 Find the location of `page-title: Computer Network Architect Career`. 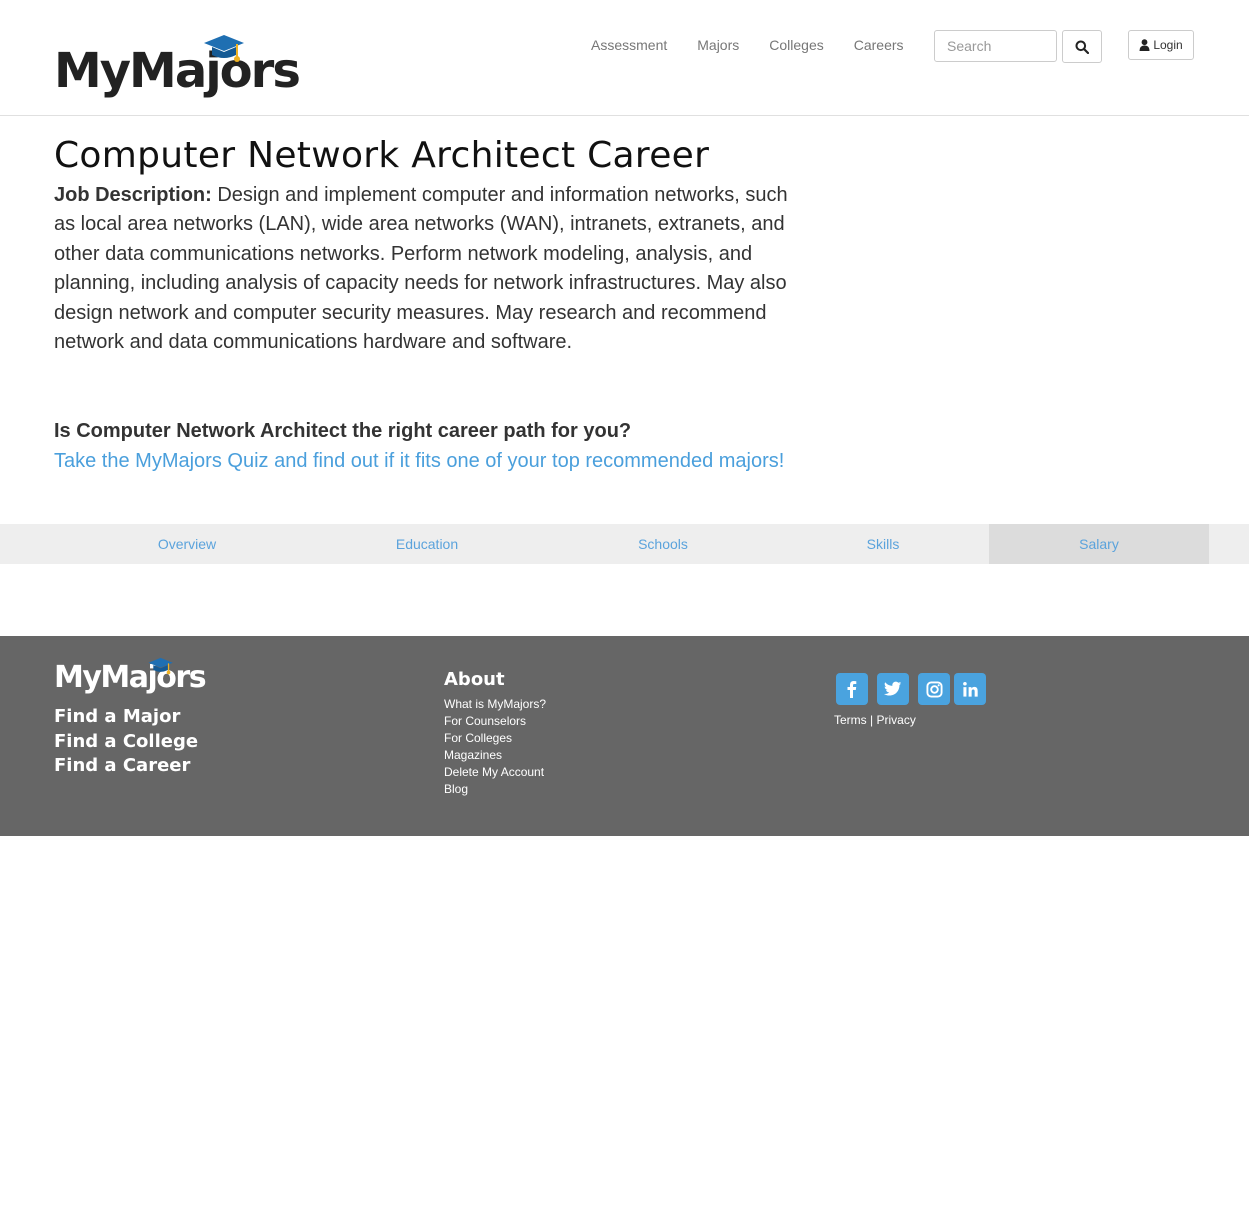

page-title: Computer Network Architect Career is located at coordinates (382, 155).